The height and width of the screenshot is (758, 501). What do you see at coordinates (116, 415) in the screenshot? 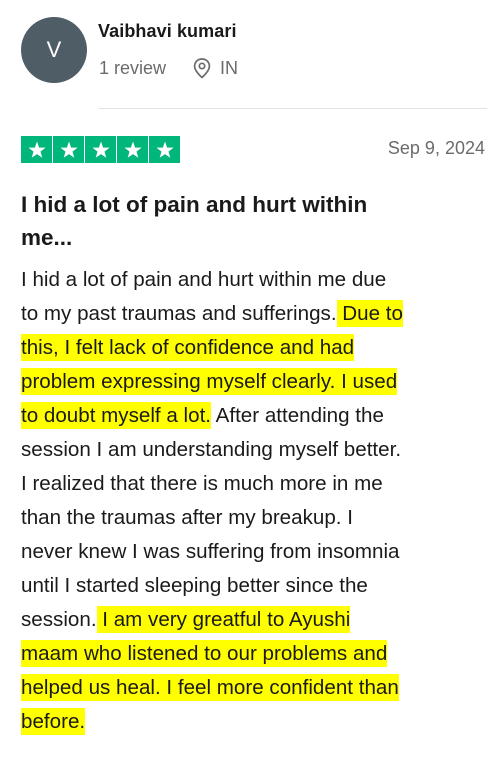
I see `highlighted-text: to doubt myself a lot.` at bounding box center [116, 415].